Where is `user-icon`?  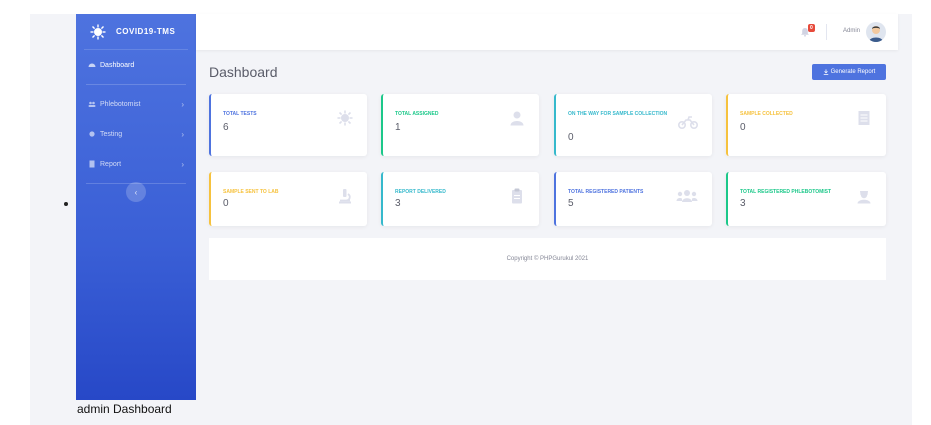 user-icon is located at coordinates (517, 118).